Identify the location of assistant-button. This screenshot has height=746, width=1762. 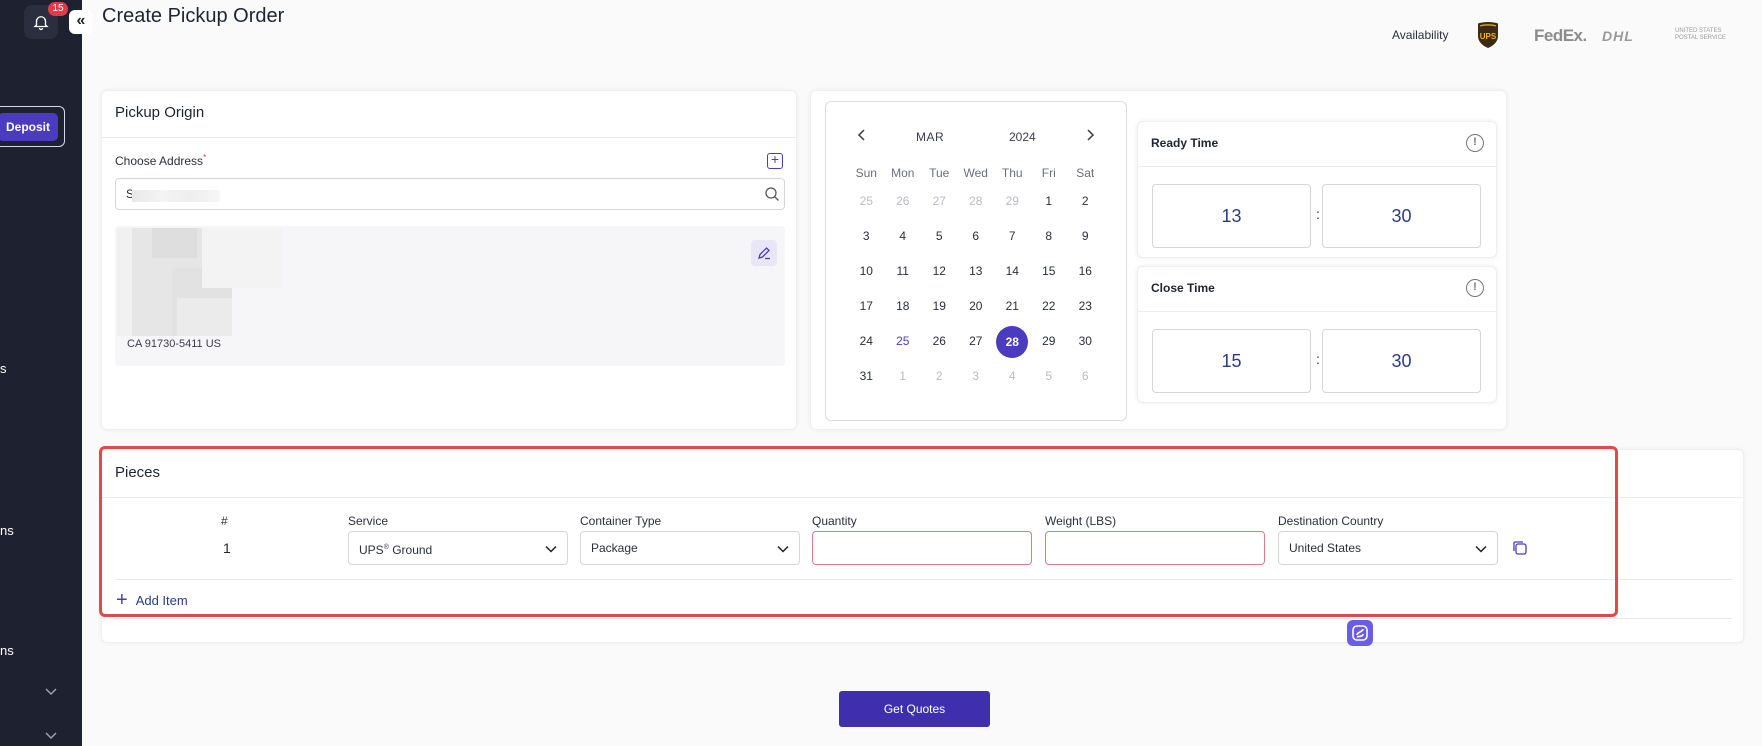
(1360, 633).